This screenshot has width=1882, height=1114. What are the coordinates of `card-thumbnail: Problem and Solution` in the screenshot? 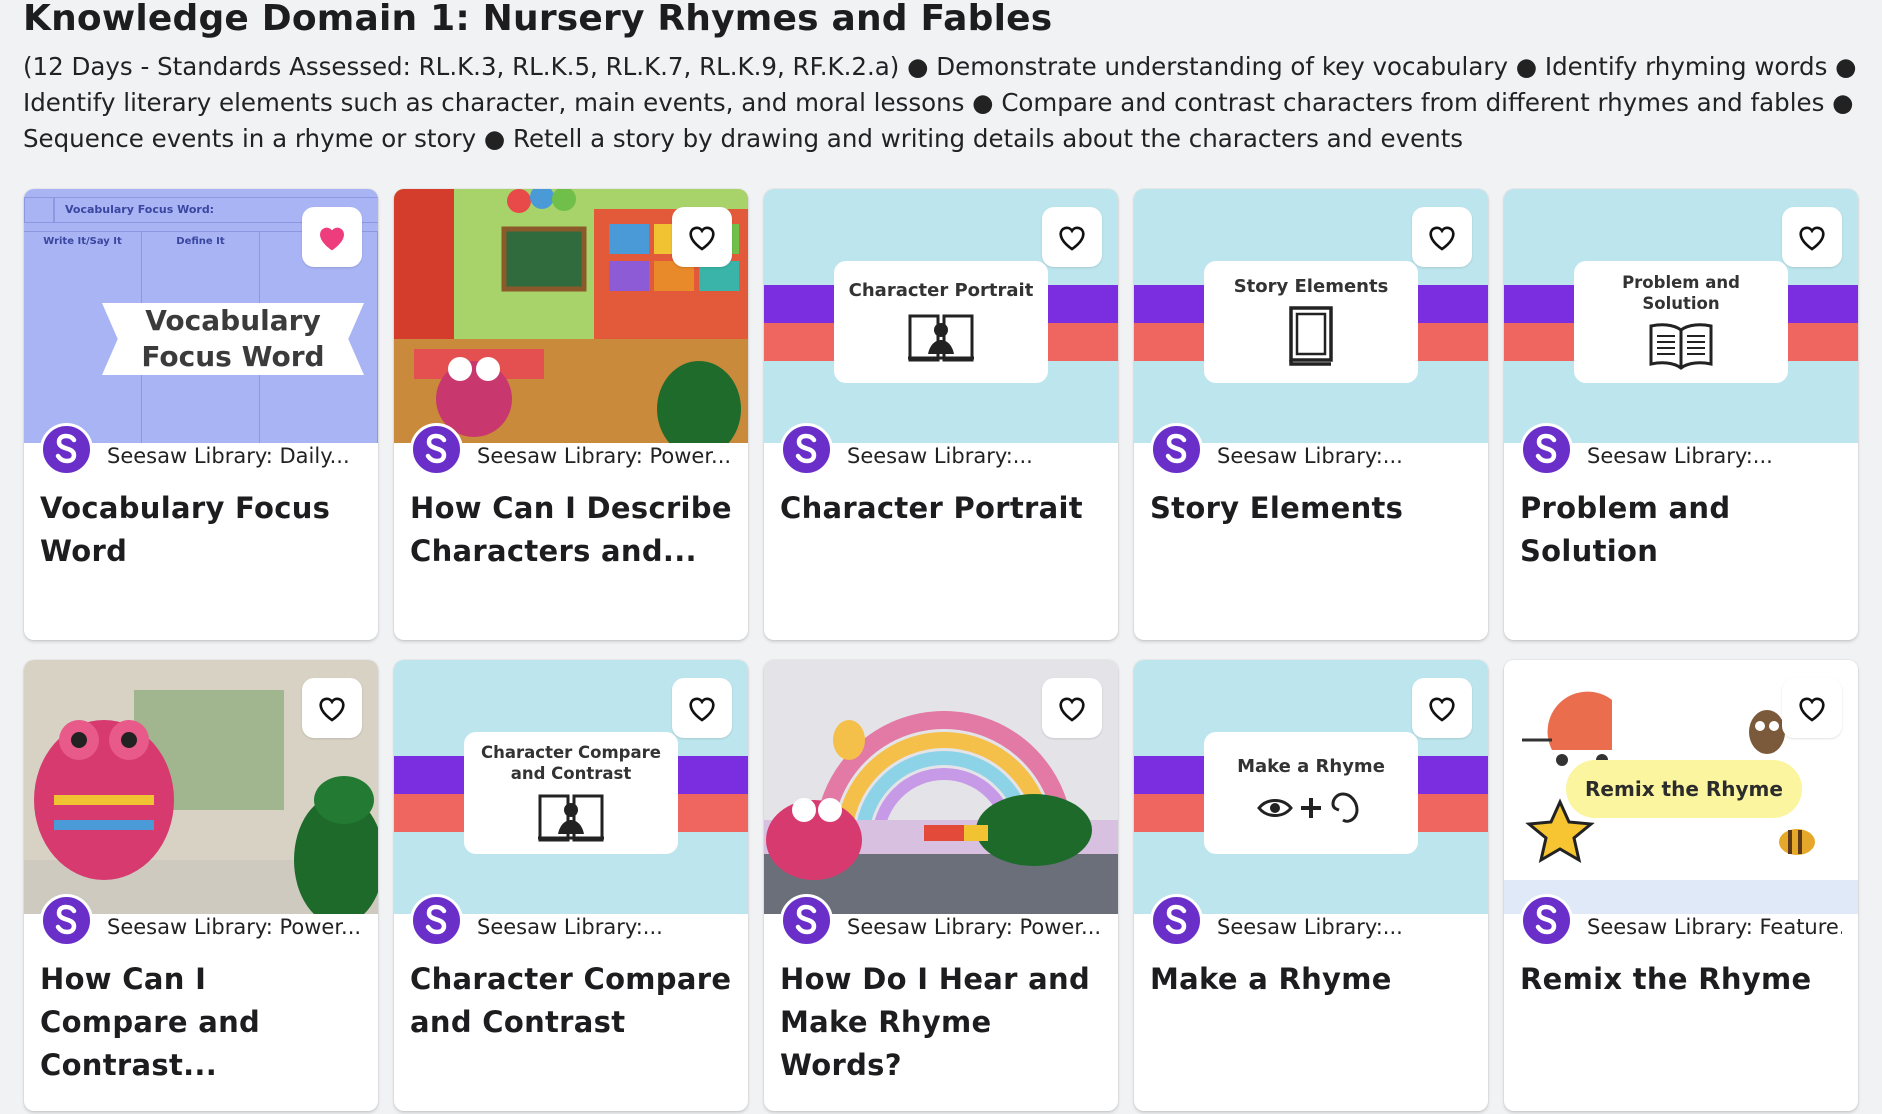 It's located at (1681, 316).